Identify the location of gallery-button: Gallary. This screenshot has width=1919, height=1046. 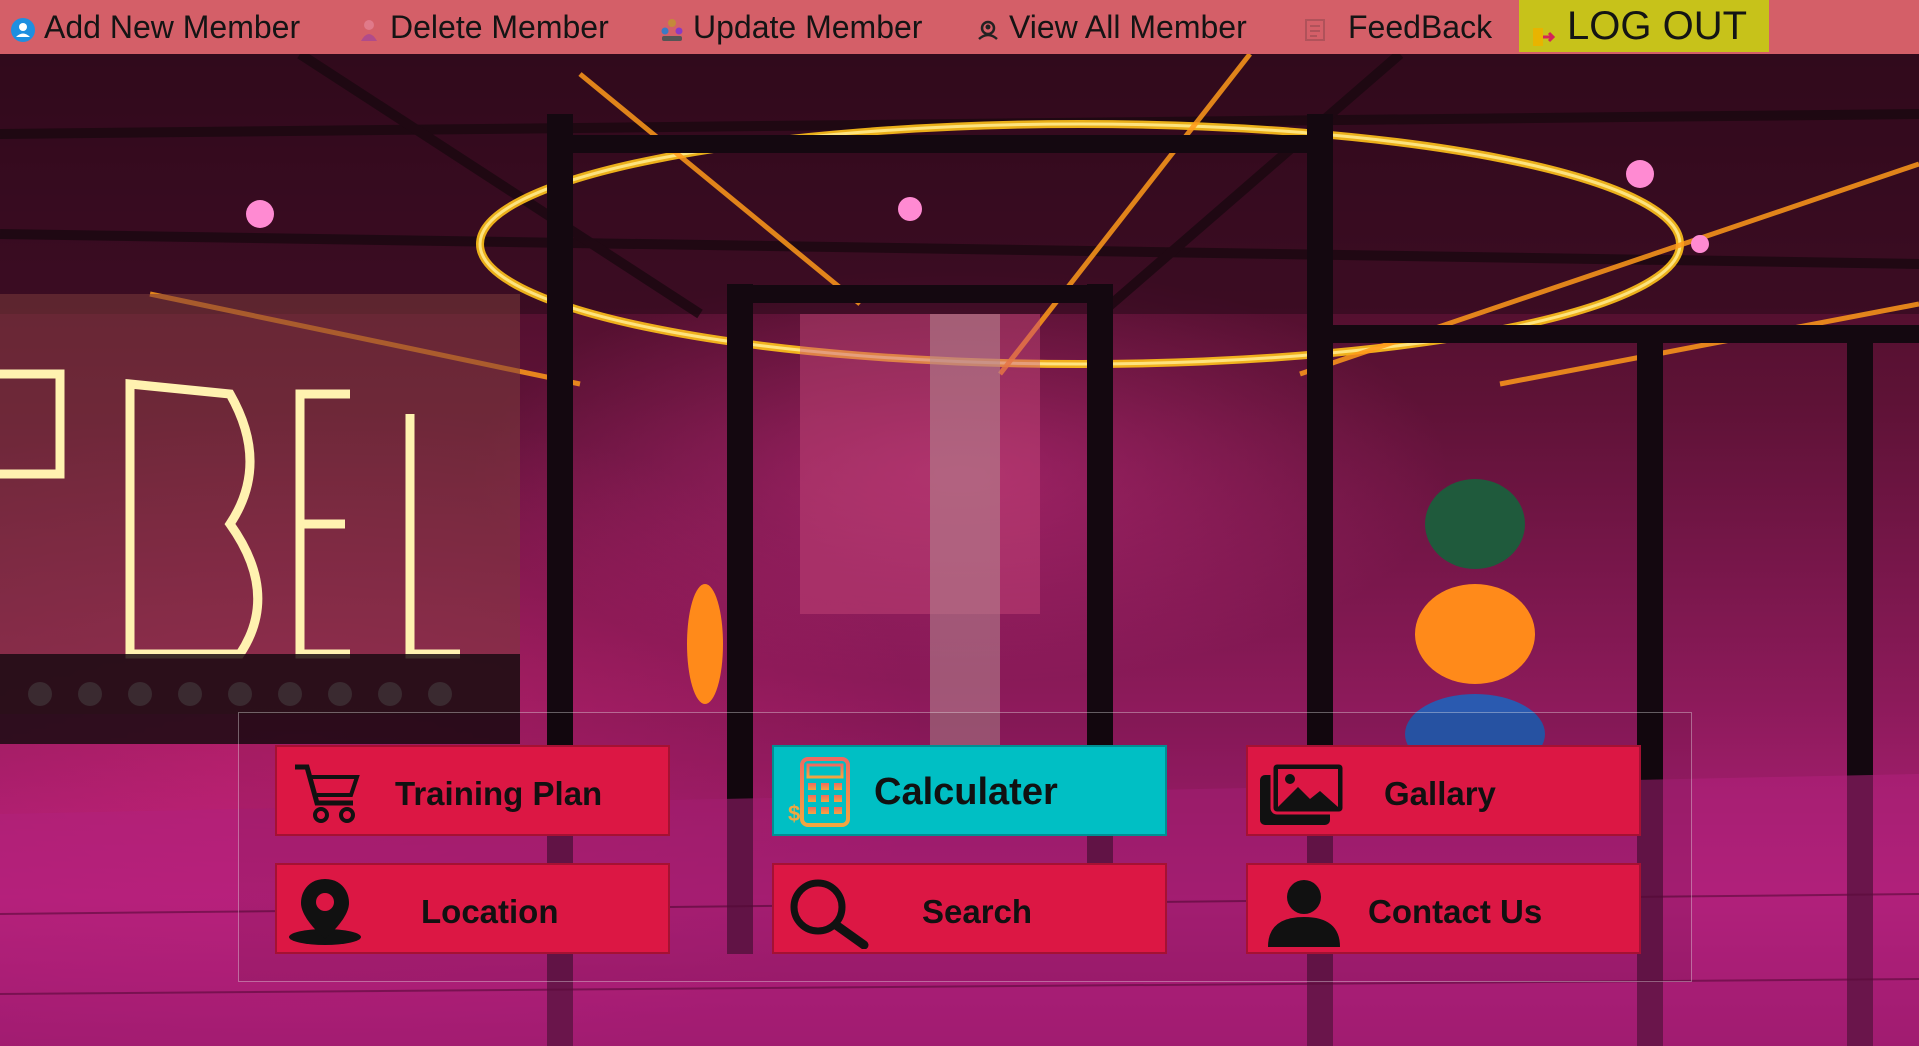
(1443, 790).